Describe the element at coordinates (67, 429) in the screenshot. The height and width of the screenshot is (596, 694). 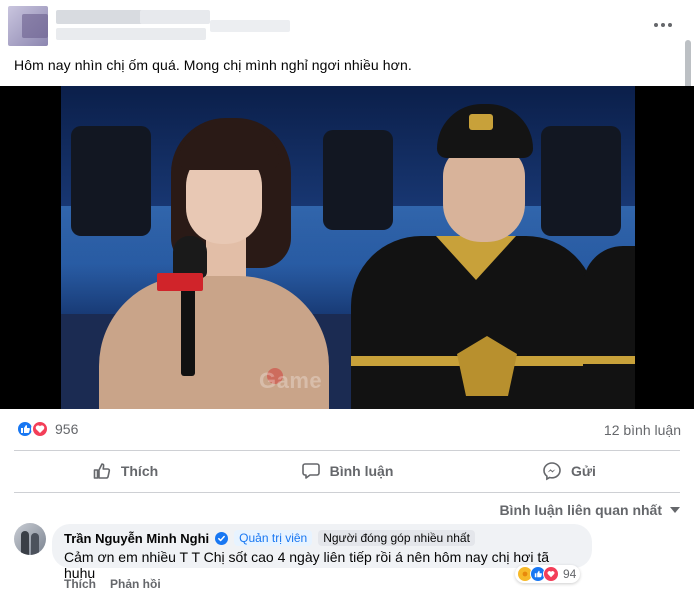
I see `reactions-count: 956` at that location.